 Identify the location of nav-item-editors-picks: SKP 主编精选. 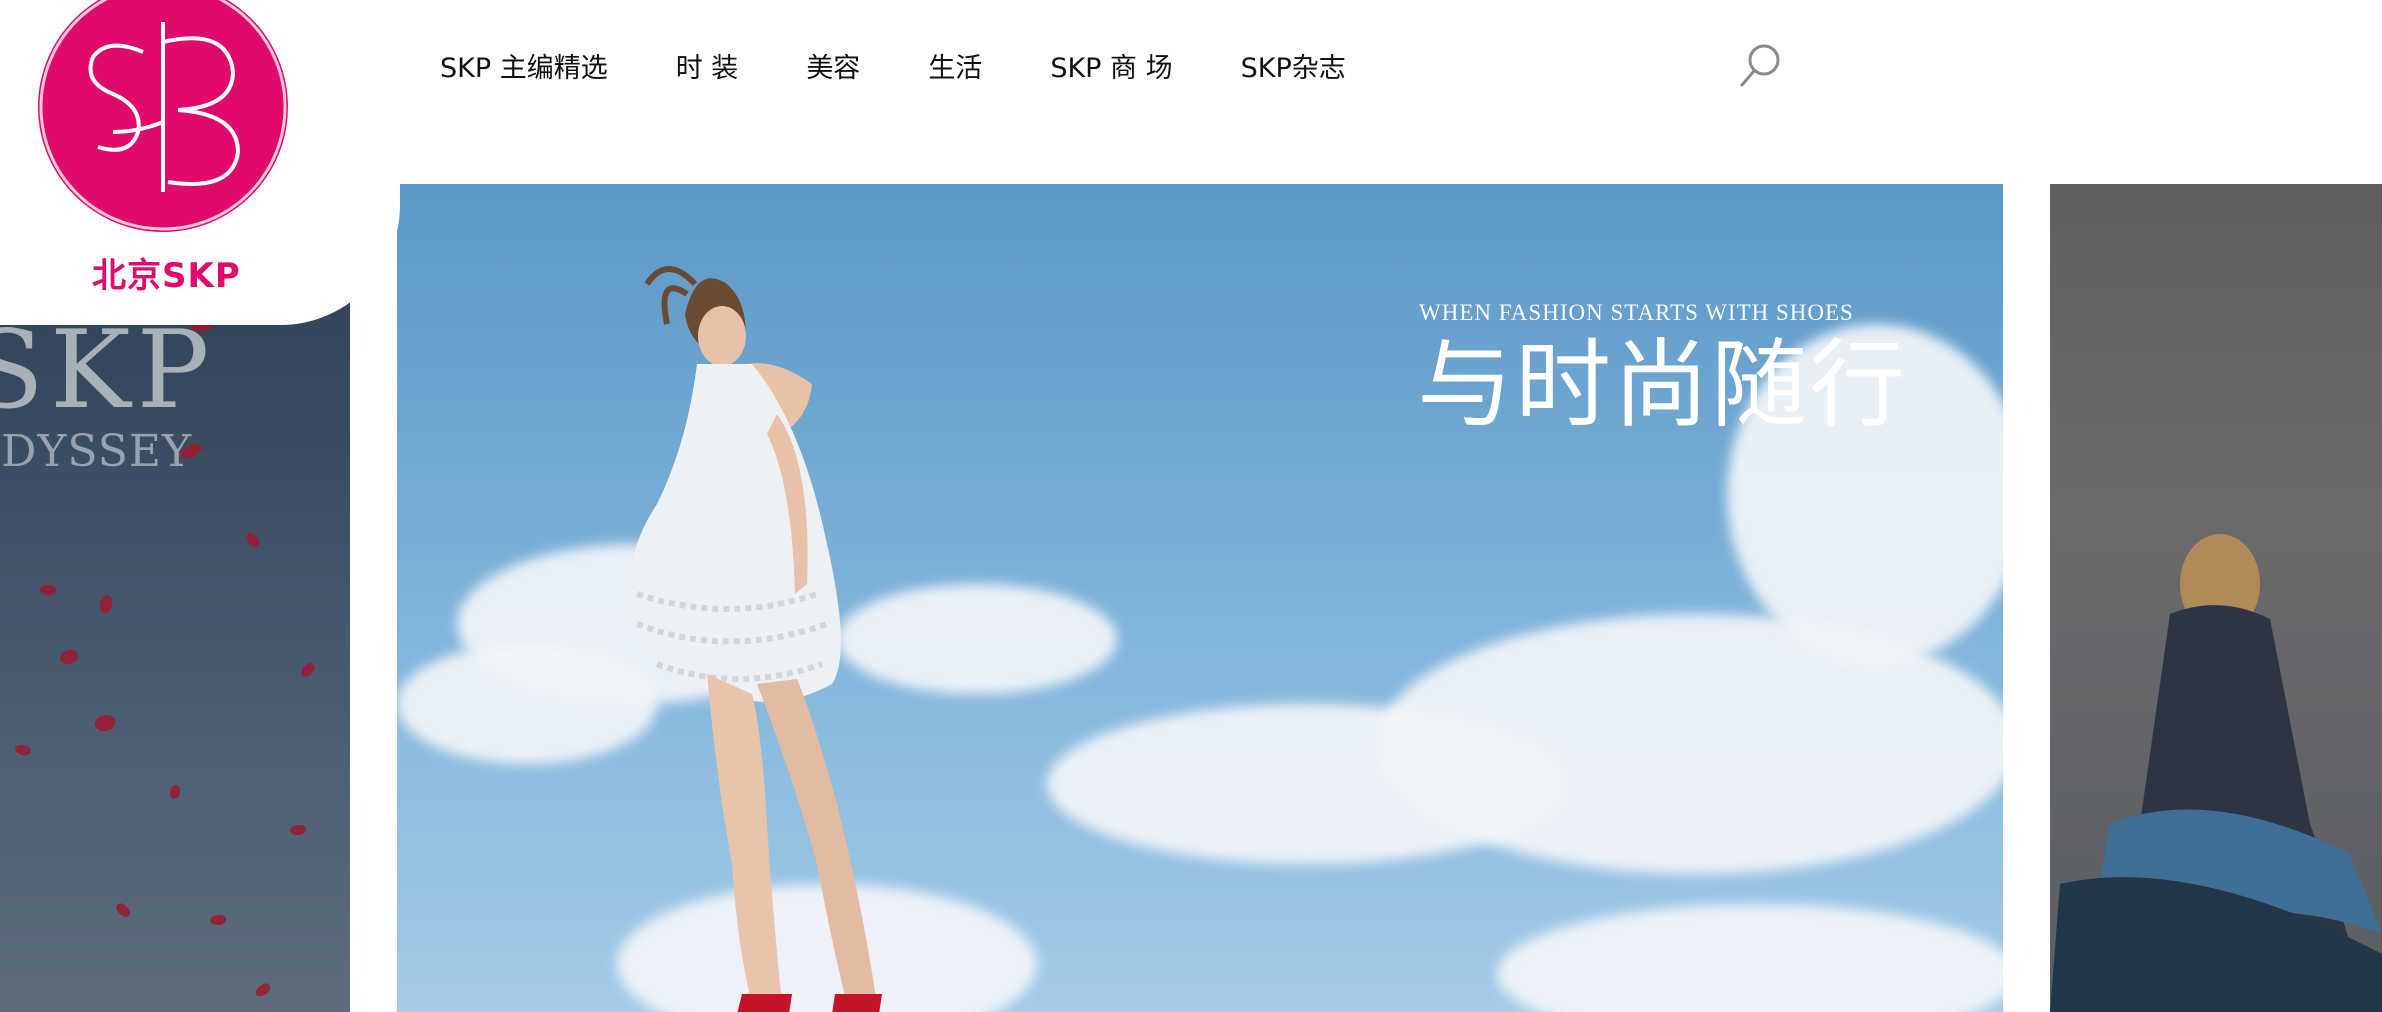
(524, 65).